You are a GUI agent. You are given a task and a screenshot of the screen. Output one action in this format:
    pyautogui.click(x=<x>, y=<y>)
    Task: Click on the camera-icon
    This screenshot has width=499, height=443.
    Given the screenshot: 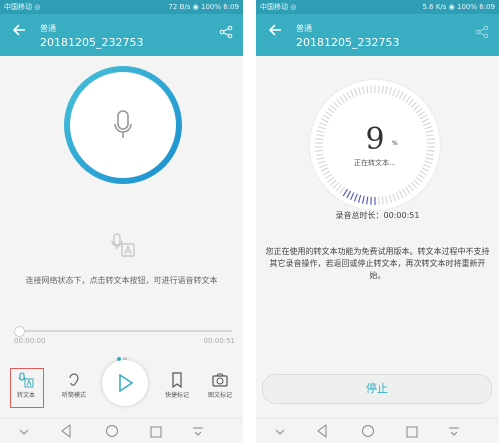 What is the action you would take?
    pyautogui.click(x=220, y=380)
    